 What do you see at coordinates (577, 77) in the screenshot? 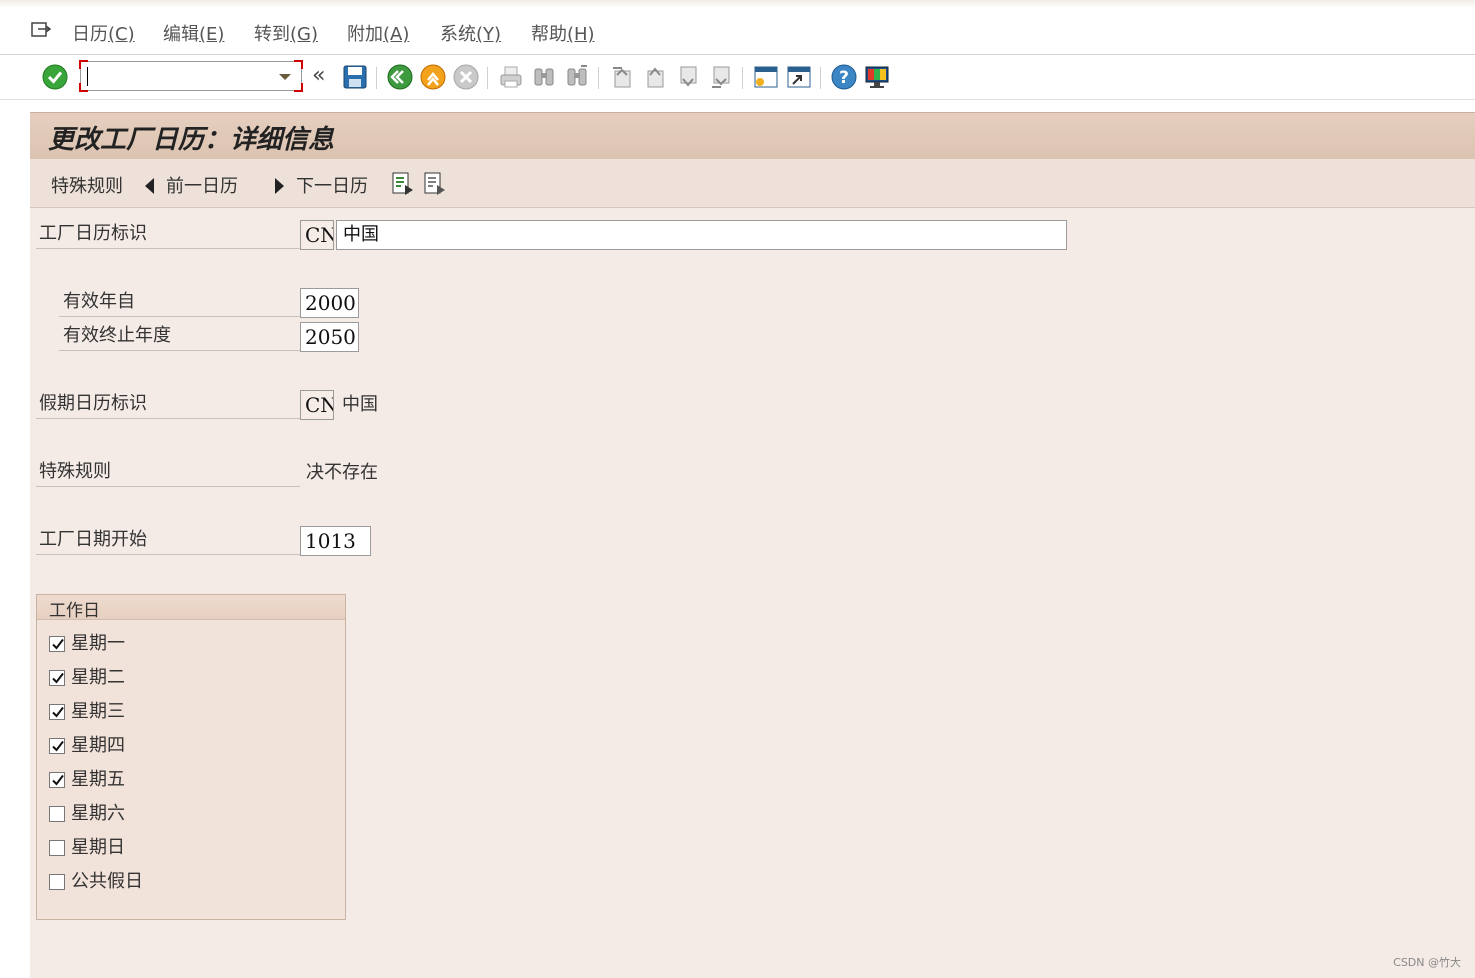
I see `find-next-icon` at bounding box center [577, 77].